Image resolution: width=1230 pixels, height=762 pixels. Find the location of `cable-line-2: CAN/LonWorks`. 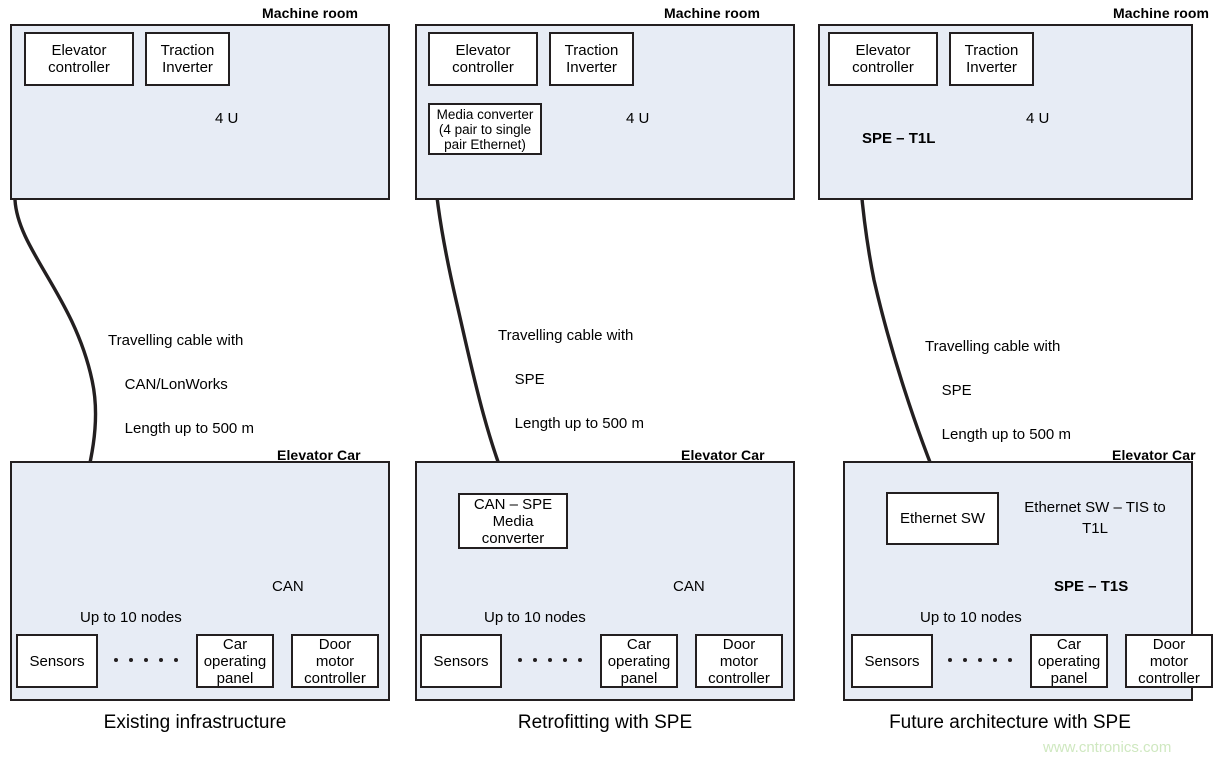

cable-line-2: CAN/LonWorks is located at coordinates (176, 384).